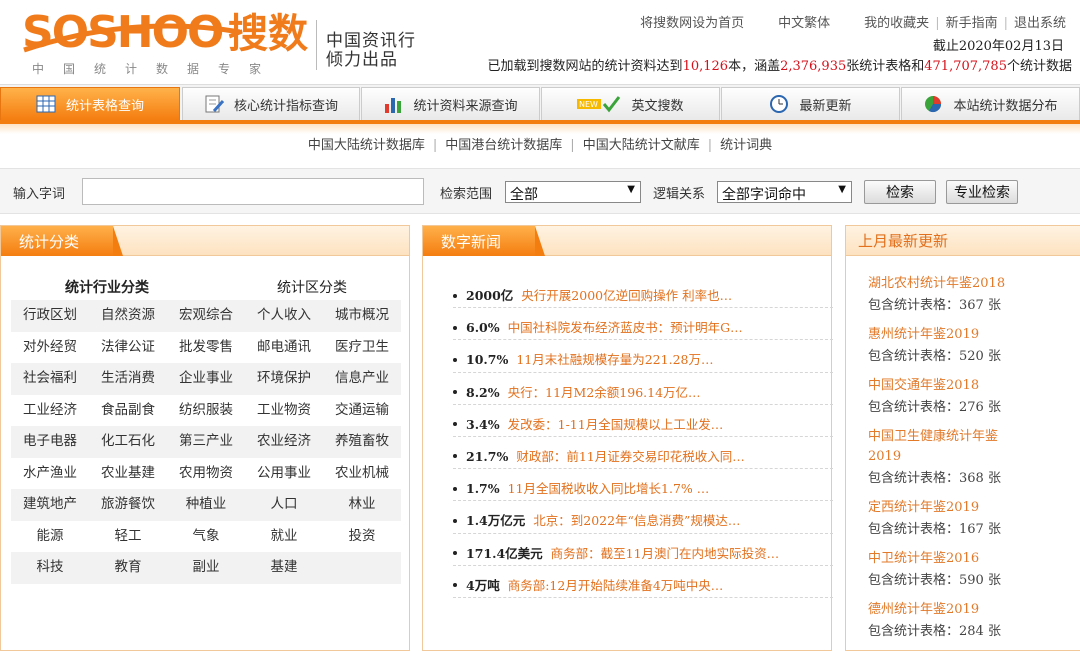 Image resolution: width=1080 pixels, height=651 pixels. What do you see at coordinates (362, 316) in the screenshot?
I see `category-item: 城市概况` at bounding box center [362, 316].